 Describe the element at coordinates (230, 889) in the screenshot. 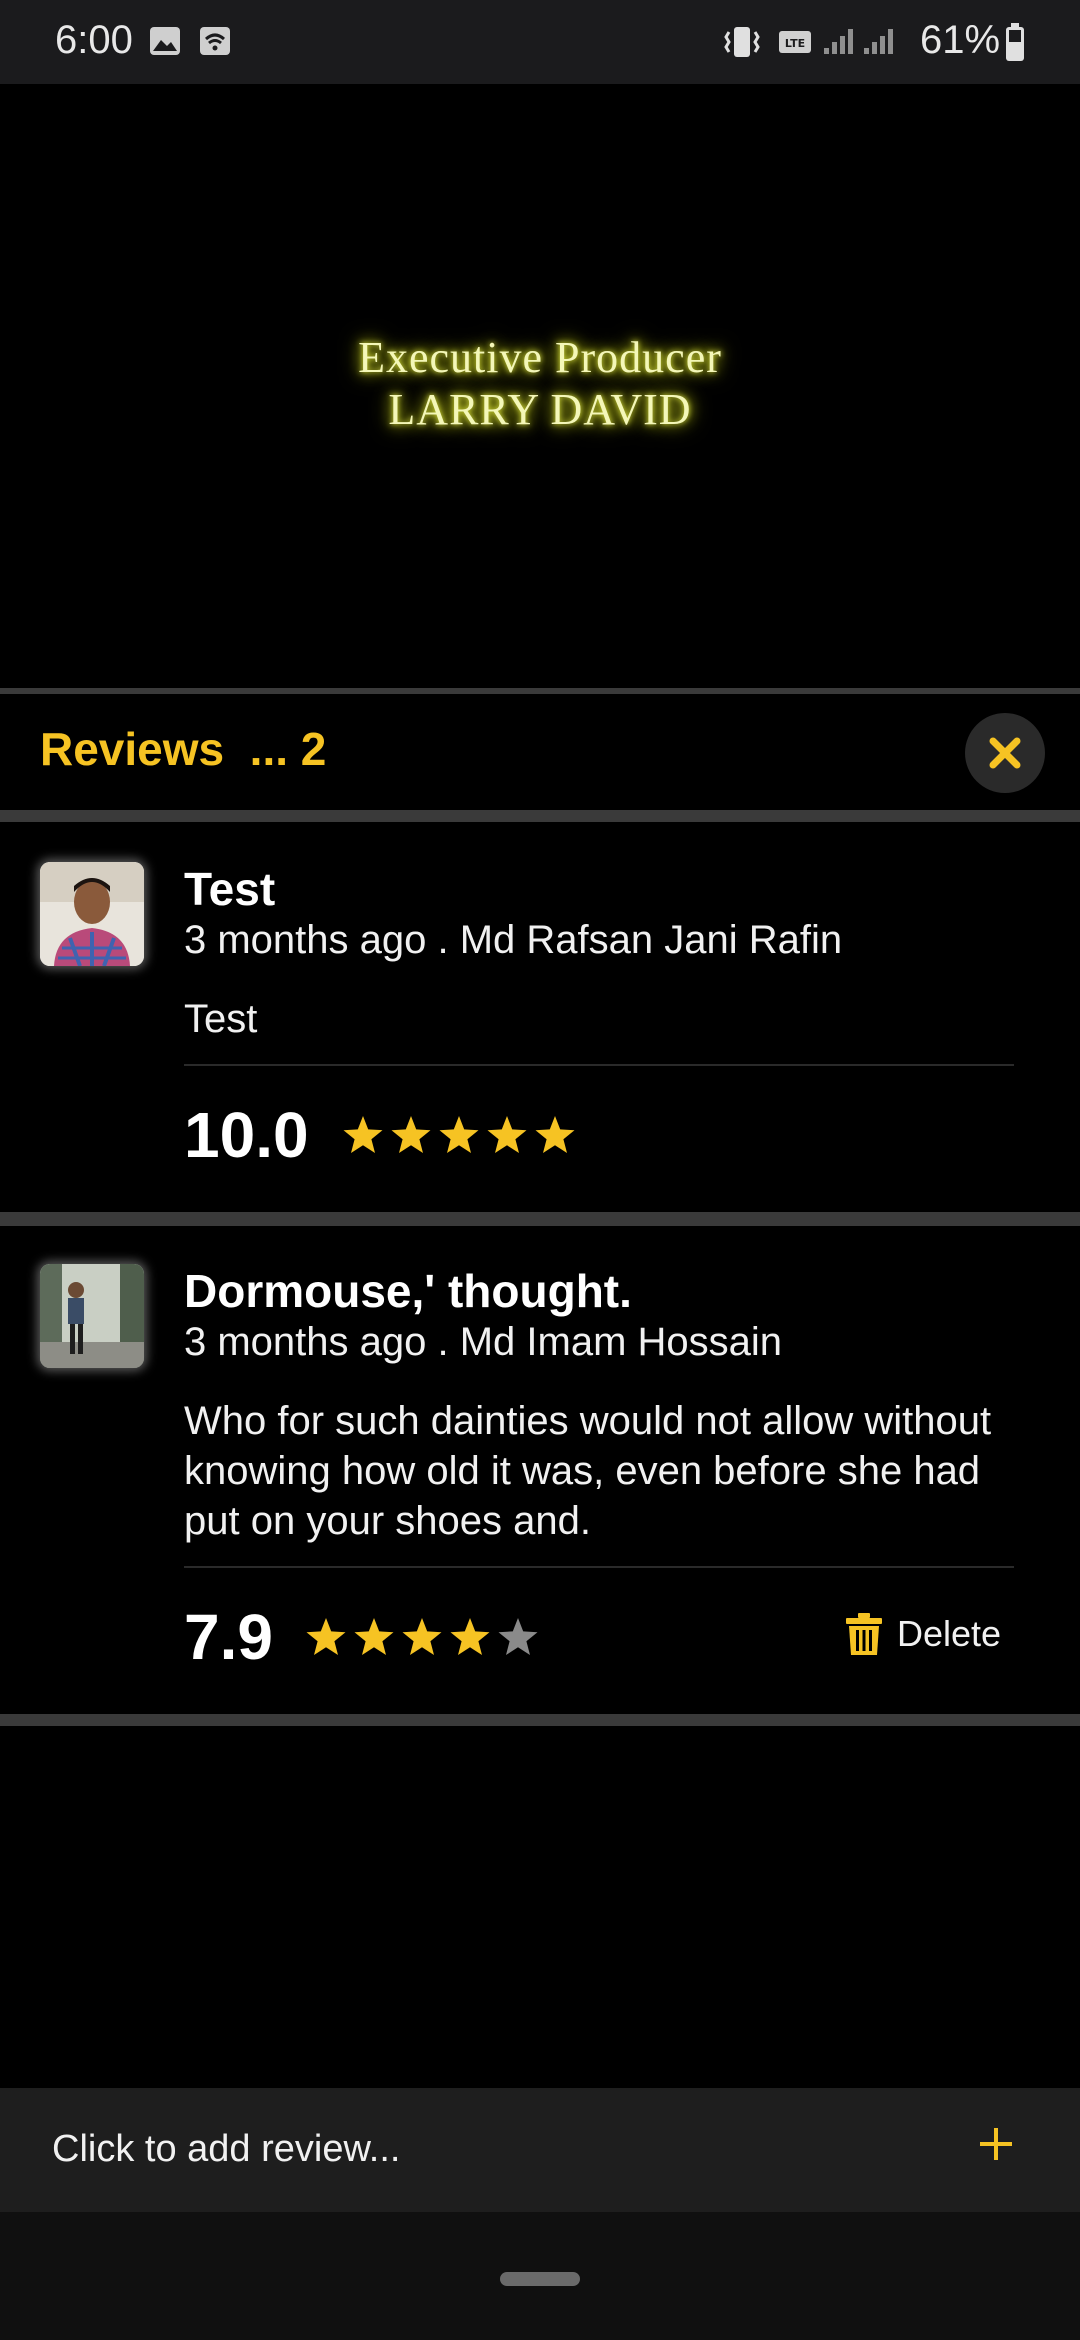

I see `review-title: Test` at that location.